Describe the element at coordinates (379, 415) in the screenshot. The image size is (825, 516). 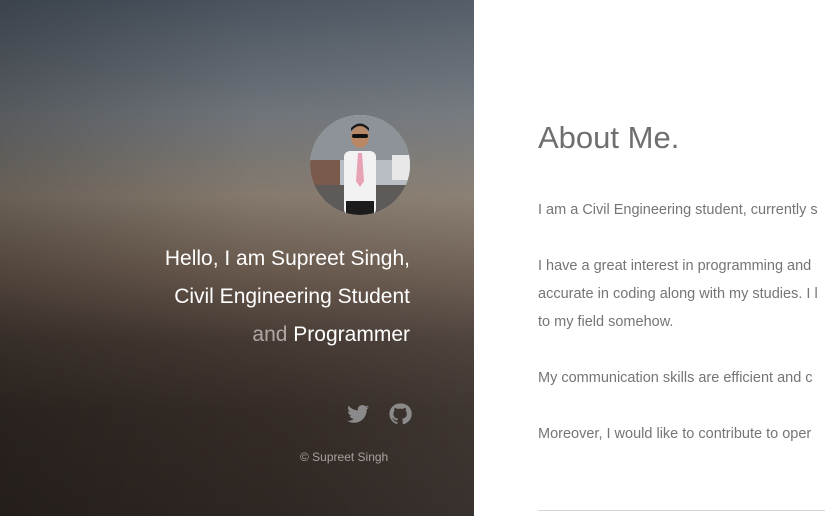
I see `social-links` at that location.